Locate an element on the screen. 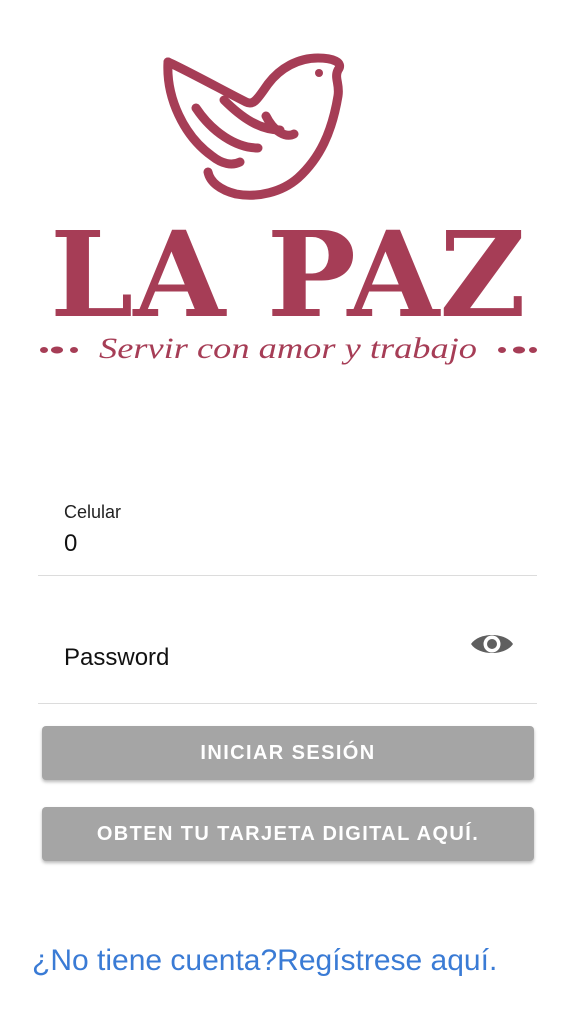  eye-icon is located at coordinates (492, 644).